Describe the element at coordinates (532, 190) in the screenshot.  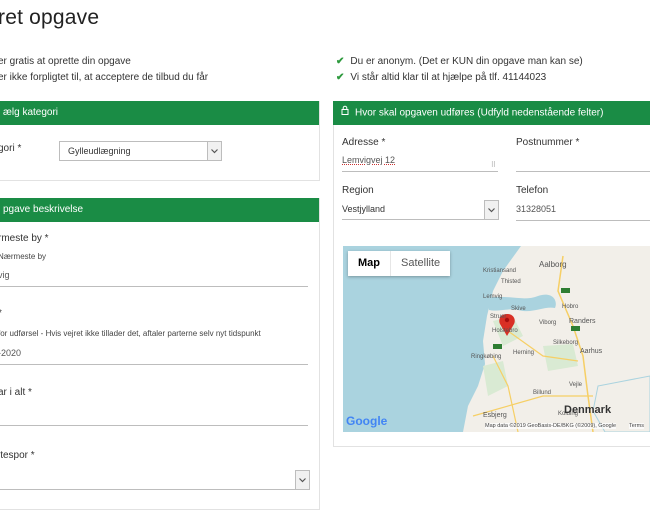
I see `phone-label: Telefon` at that location.